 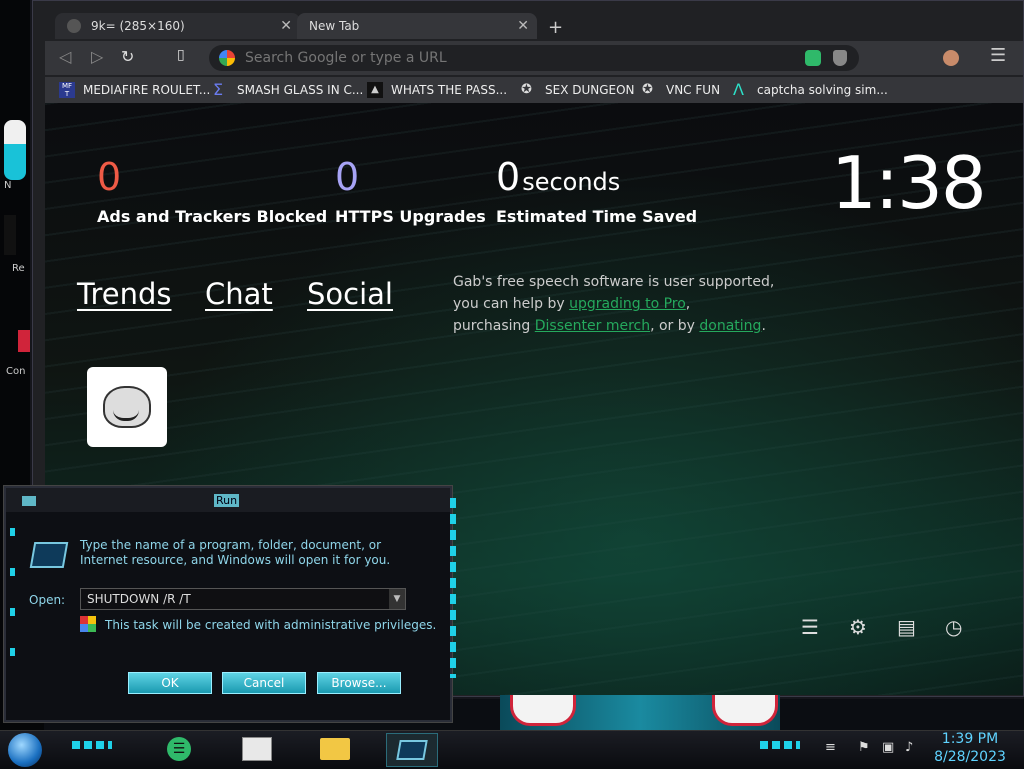 What do you see at coordinates (840, 58) in the screenshot?
I see `extension-shield-icon` at bounding box center [840, 58].